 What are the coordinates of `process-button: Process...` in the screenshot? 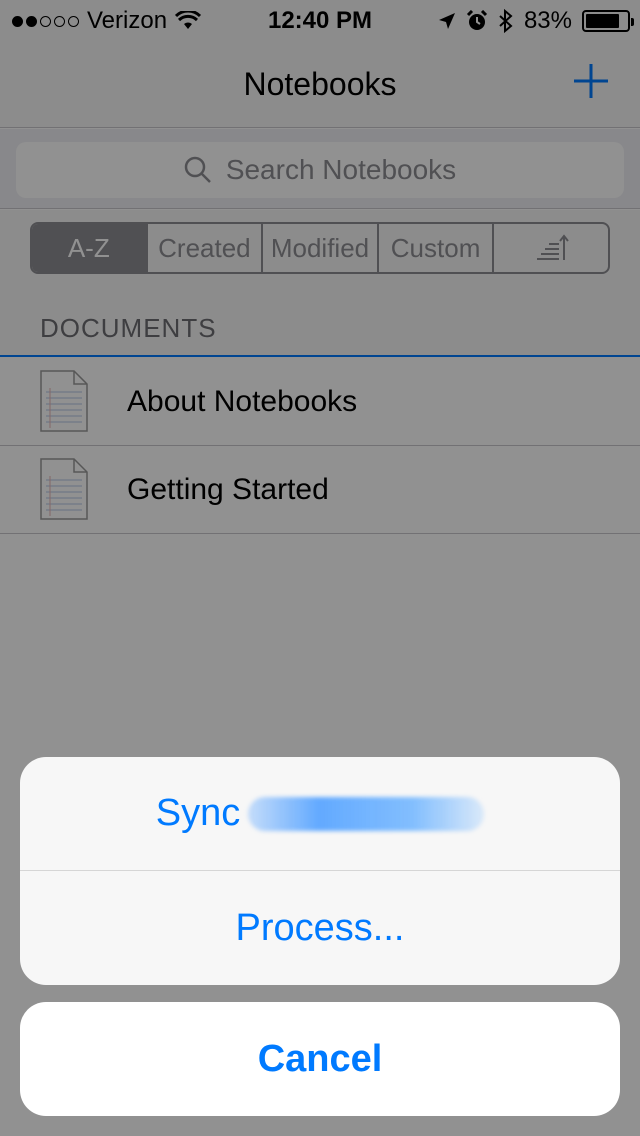 It's located at (320, 928).